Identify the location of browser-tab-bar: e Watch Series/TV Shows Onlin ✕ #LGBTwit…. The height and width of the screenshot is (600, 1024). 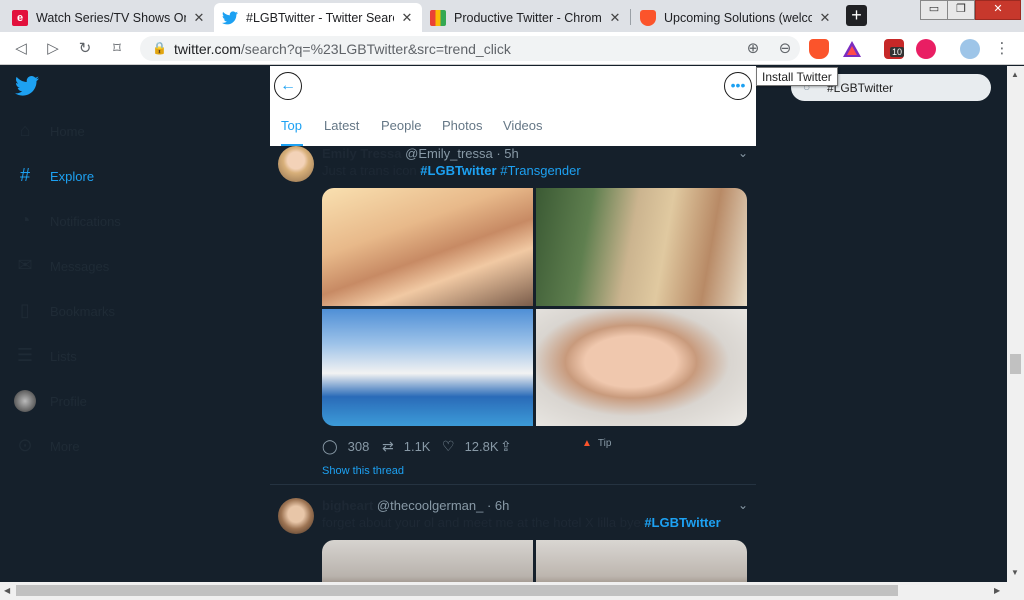
(512, 16).